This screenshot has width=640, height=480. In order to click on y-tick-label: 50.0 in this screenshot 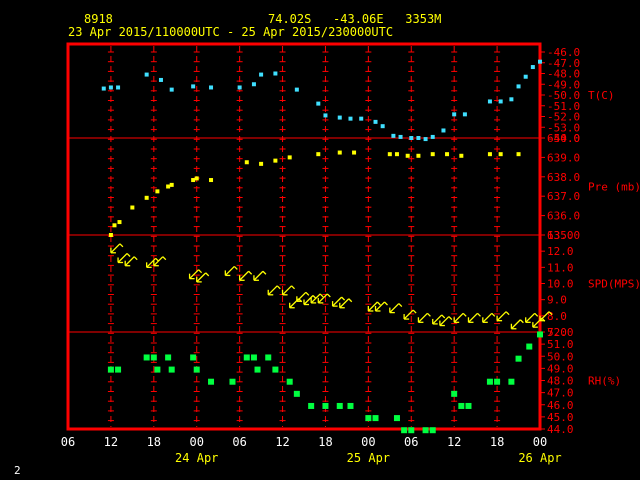, I will do `click(560, 356)`.